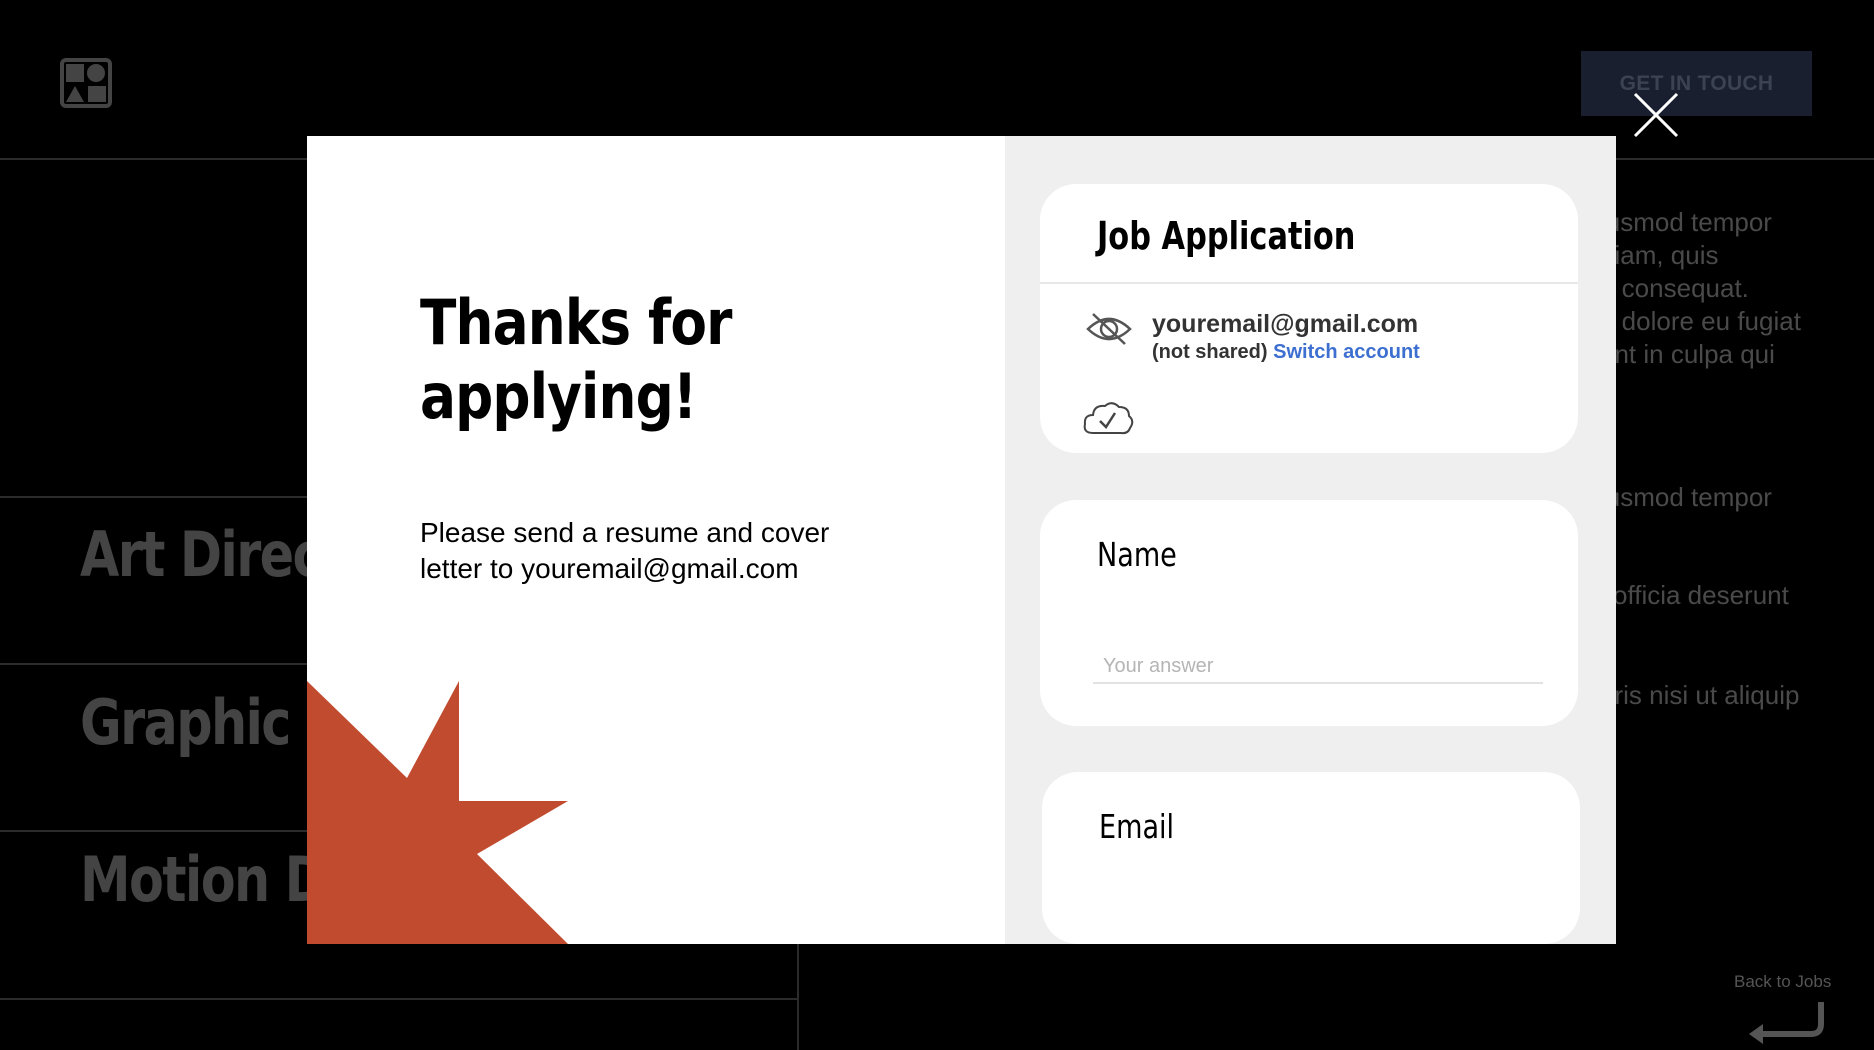 This screenshot has width=1874, height=1050. What do you see at coordinates (1318, 667) in the screenshot?
I see `name-input` at bounding box center [1318, 667].